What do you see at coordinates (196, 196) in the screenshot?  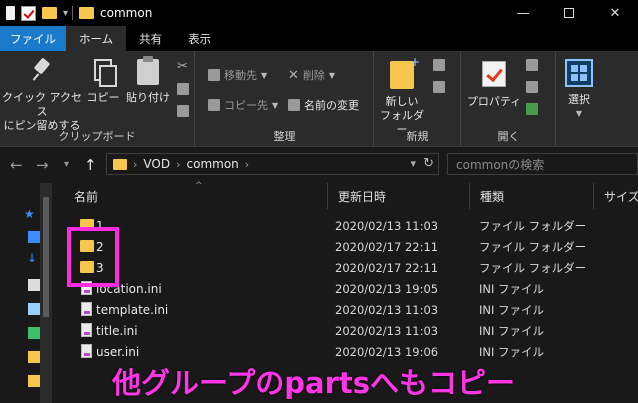 I see `column-name: 名前` at bounding box center [196, 196].